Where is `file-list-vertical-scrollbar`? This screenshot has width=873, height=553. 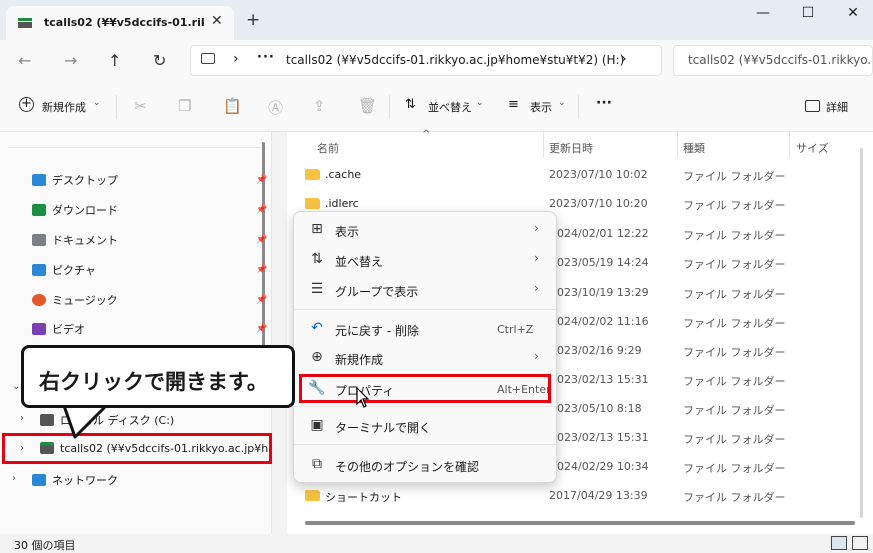 file-list-vertical-scrollbar is located at coordinates (861, 333).